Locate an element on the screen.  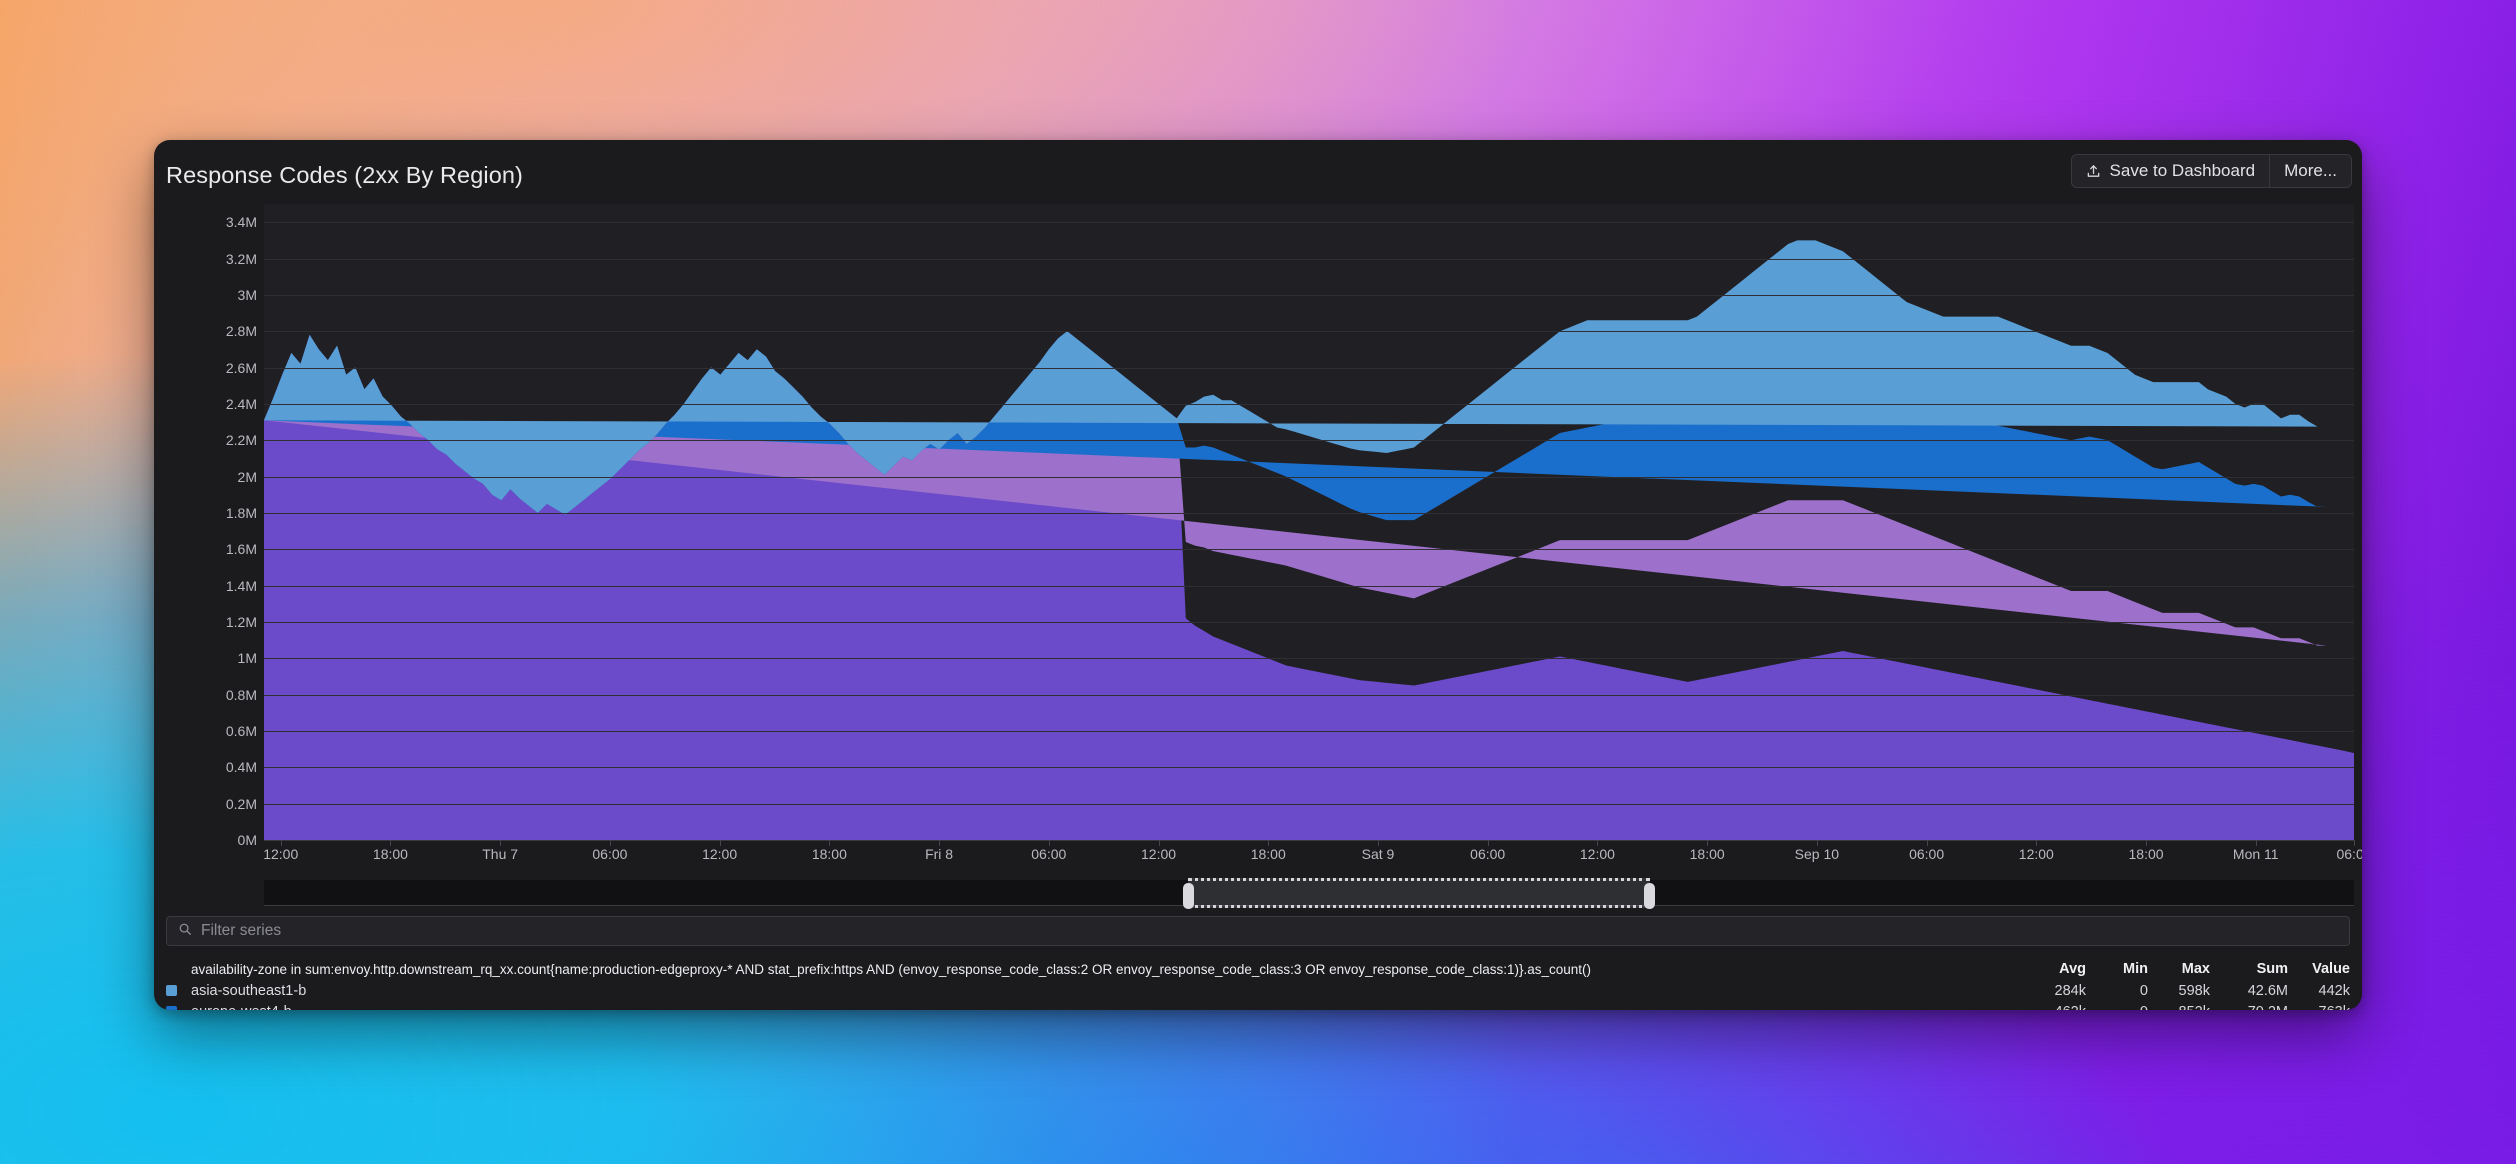
legend-row: europe-west4-b462k0852k70.2M763k is located at coordinates (1258, 1005).